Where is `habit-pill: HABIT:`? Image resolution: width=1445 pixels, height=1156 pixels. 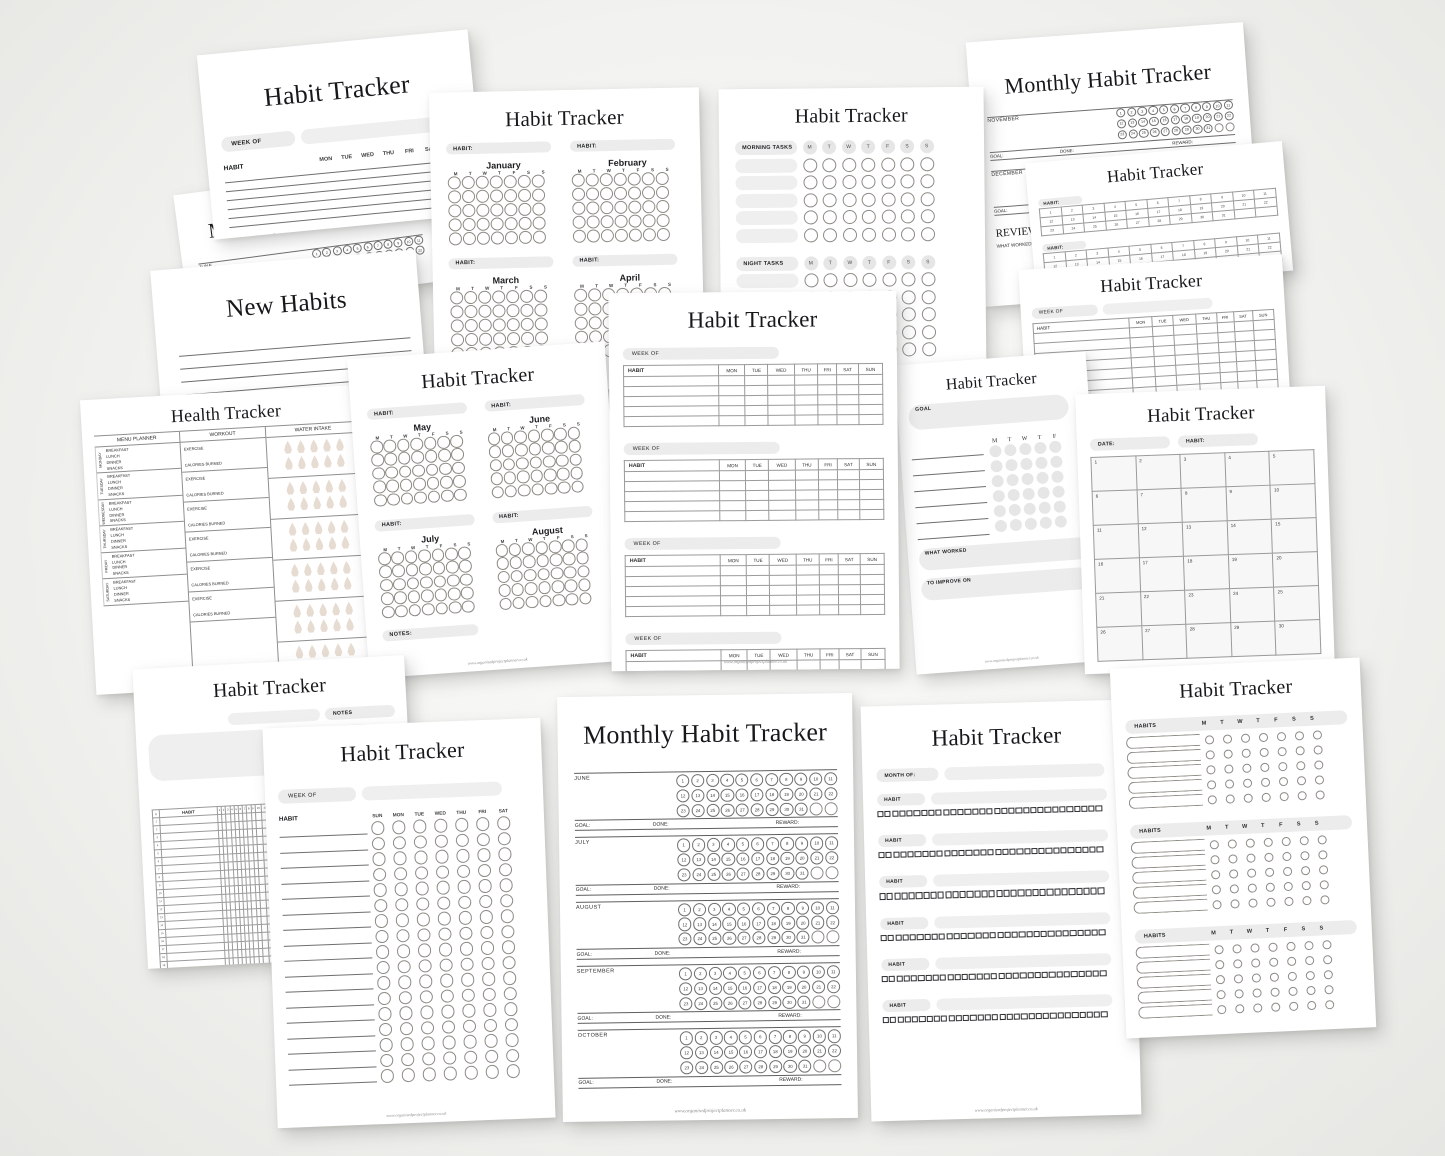
habit-pill: HABIT: is located at coordinates (622, 145).